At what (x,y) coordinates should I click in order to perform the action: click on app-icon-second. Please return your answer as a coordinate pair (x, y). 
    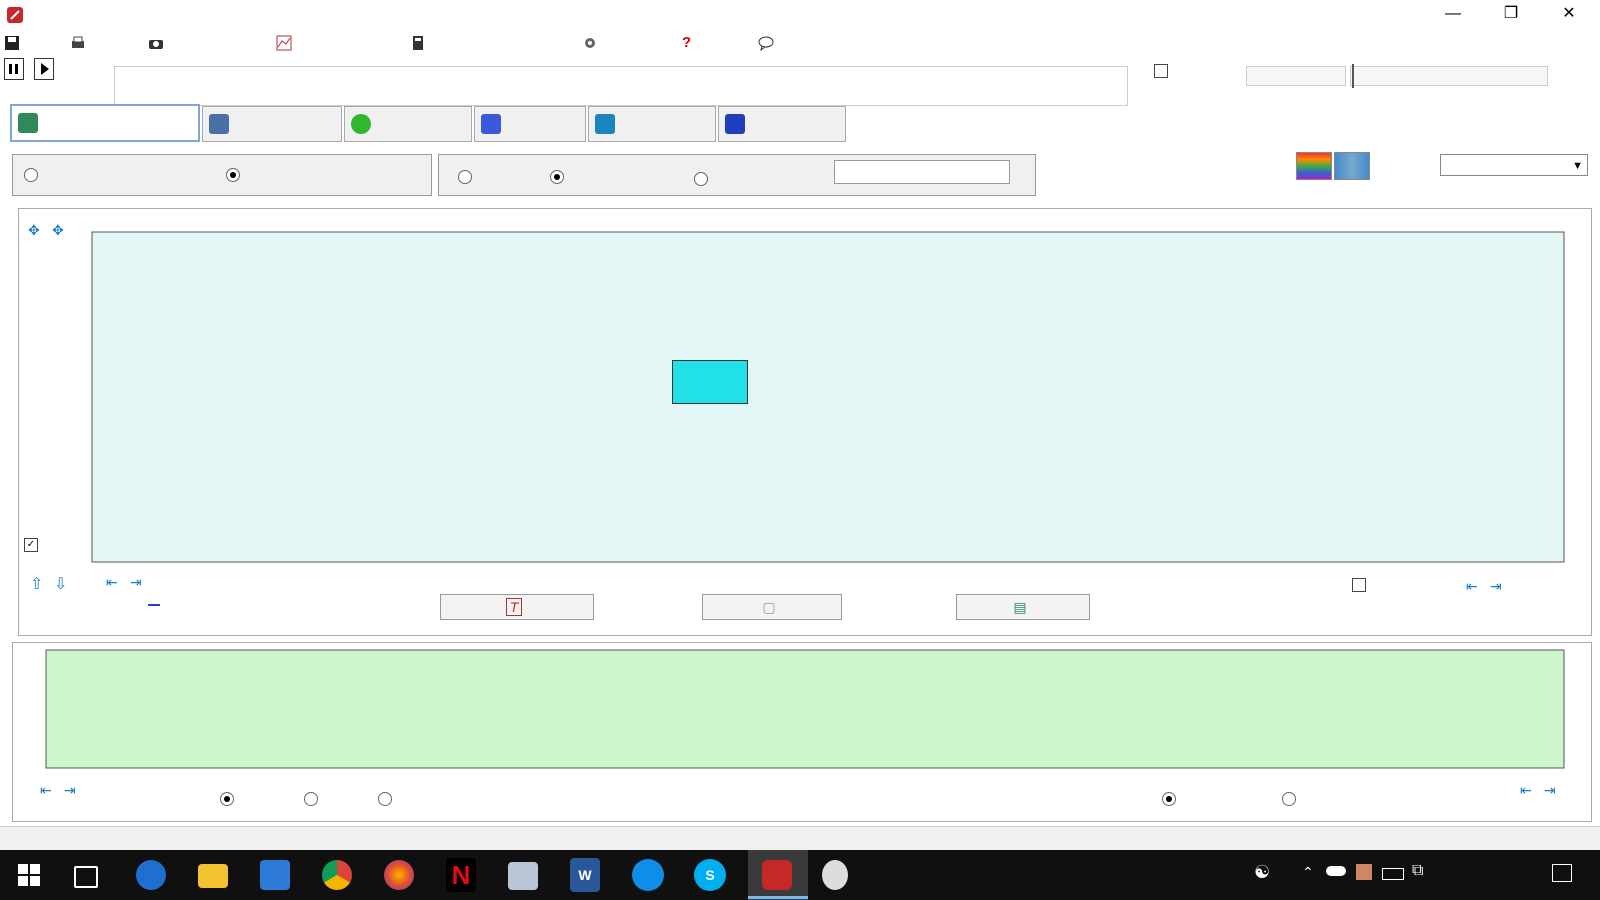
    Looking at the image, I should click on (835, 875).